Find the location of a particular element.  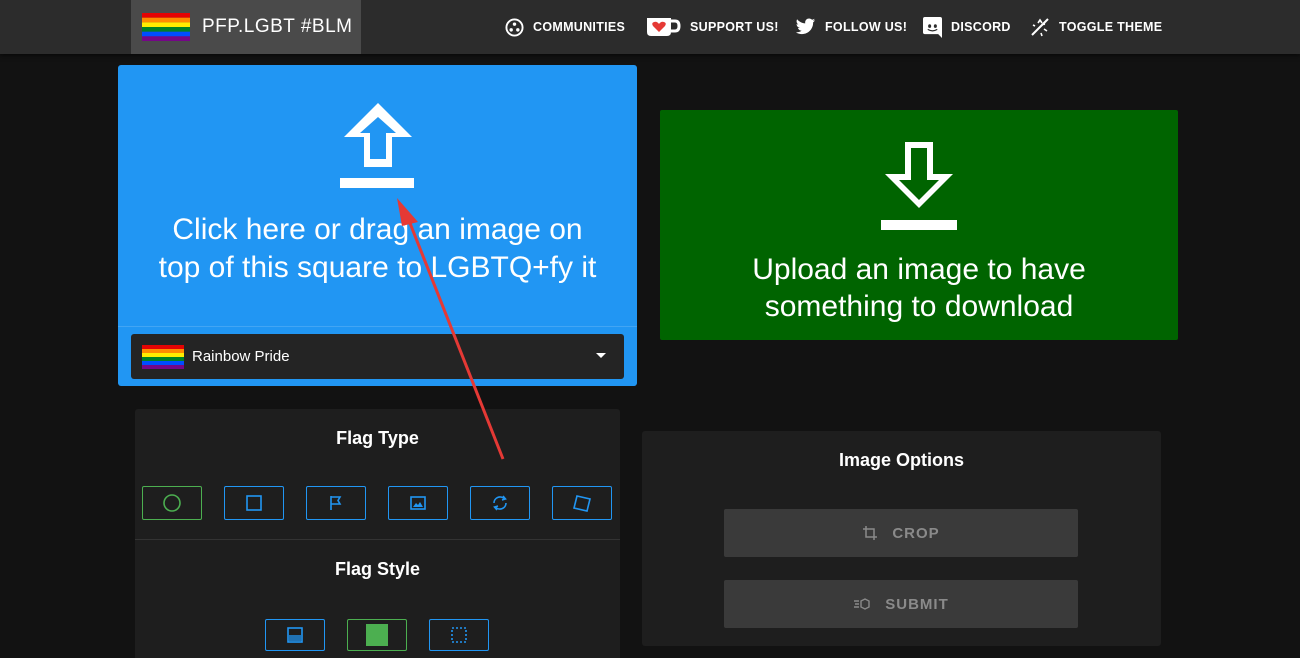

flag-type-title: Flag Type is located at coordinates (377, 438).